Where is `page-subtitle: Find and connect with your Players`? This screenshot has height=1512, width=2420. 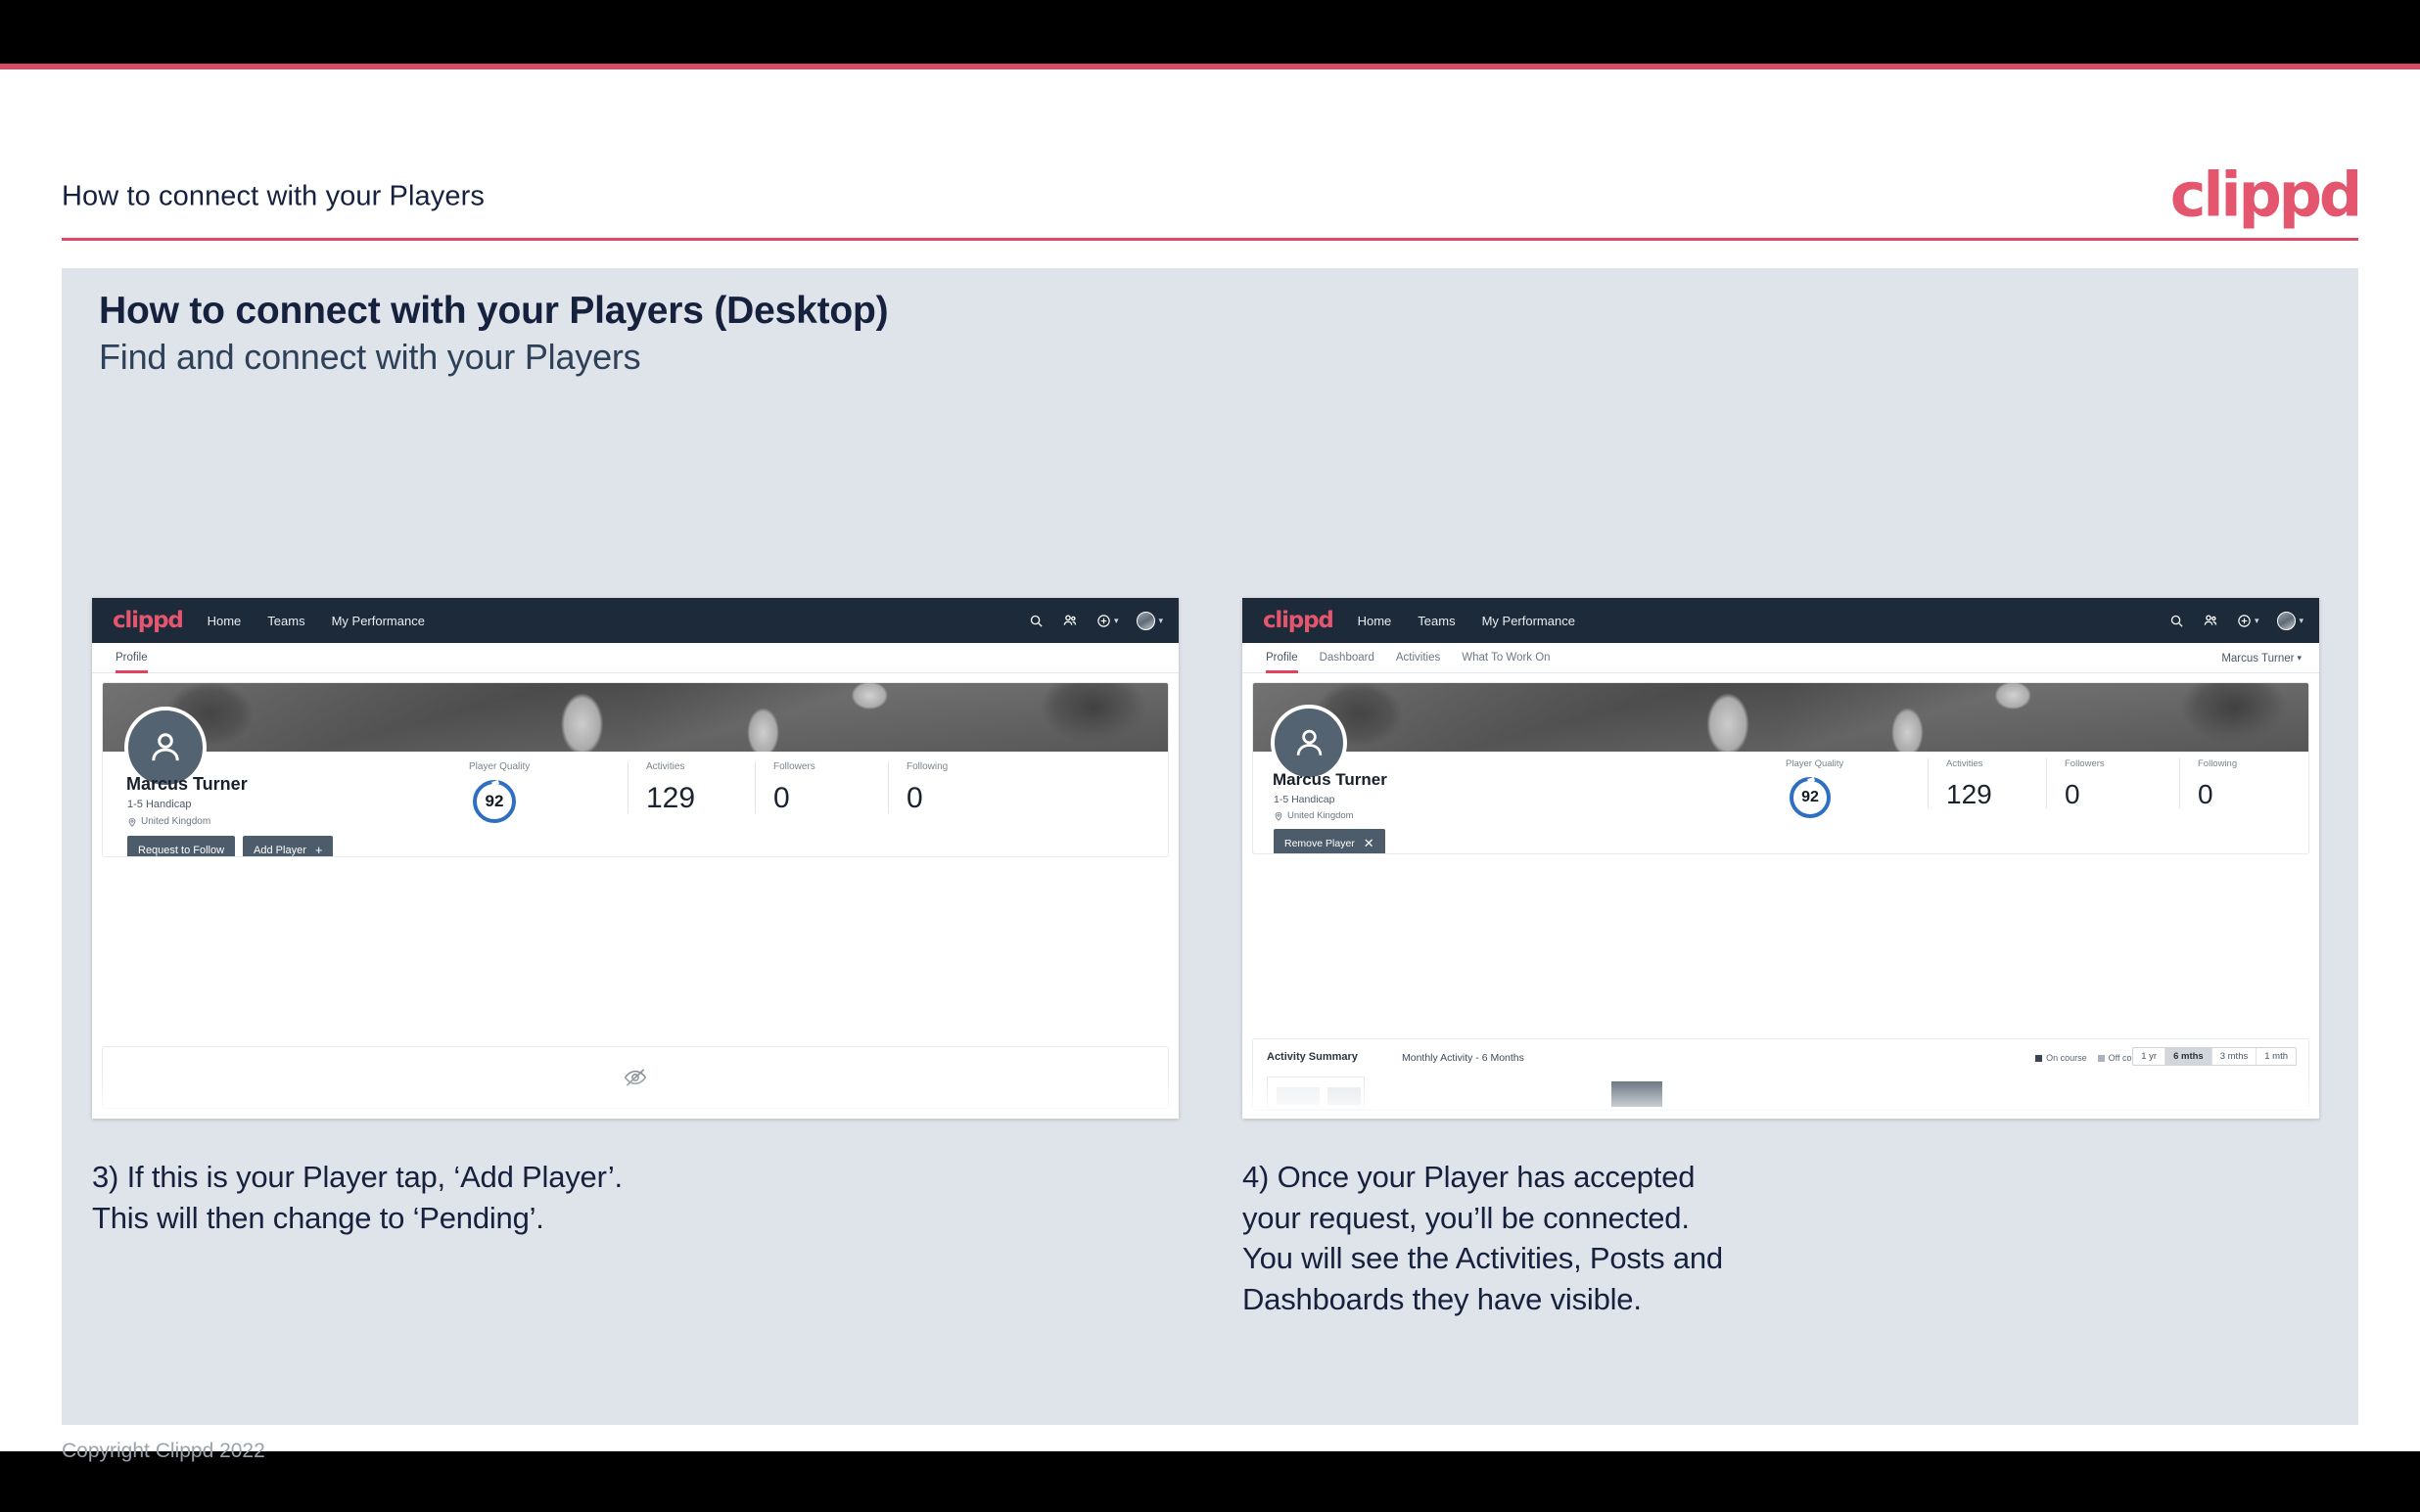 page-subtitle: Find and connect with your Players is located at coordinates (370, 357).